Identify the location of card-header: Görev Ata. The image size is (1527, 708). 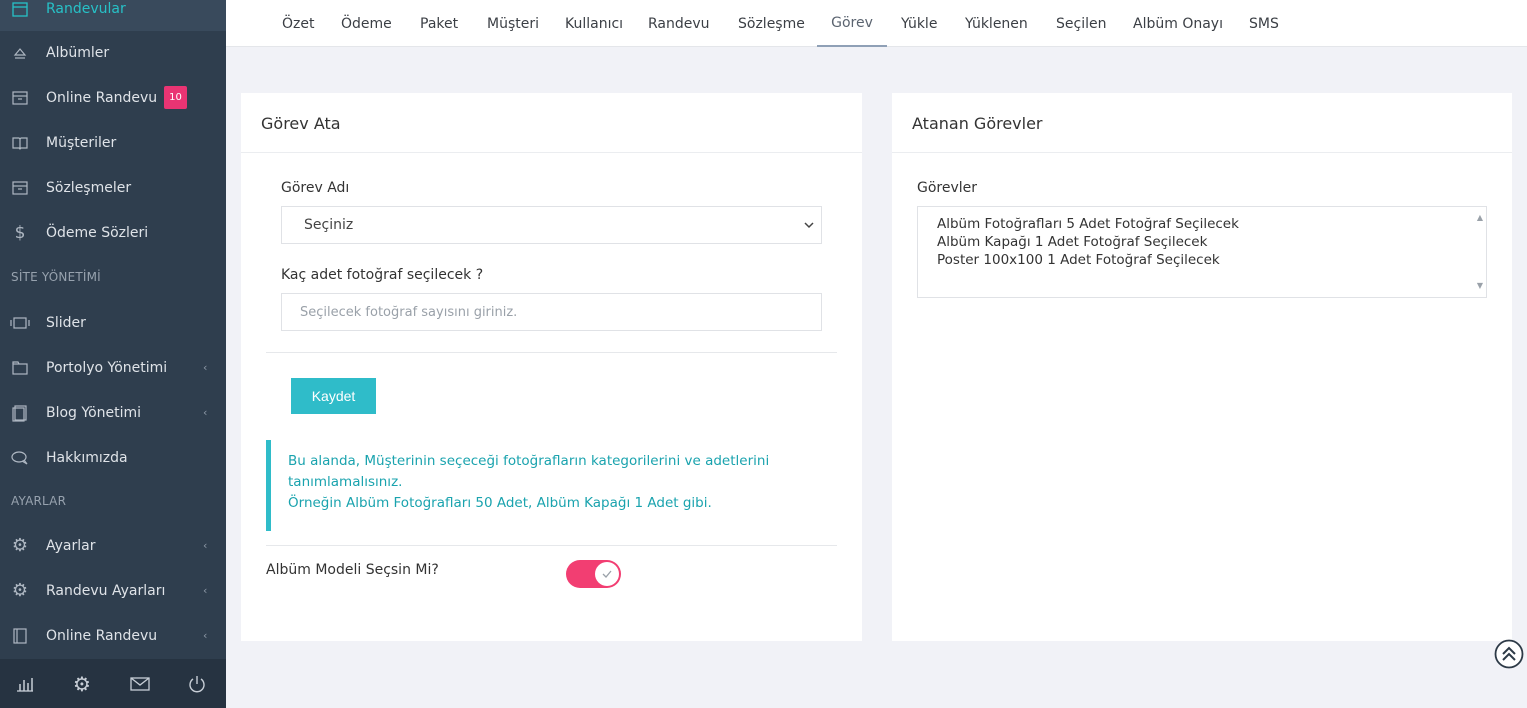
(551, 123).